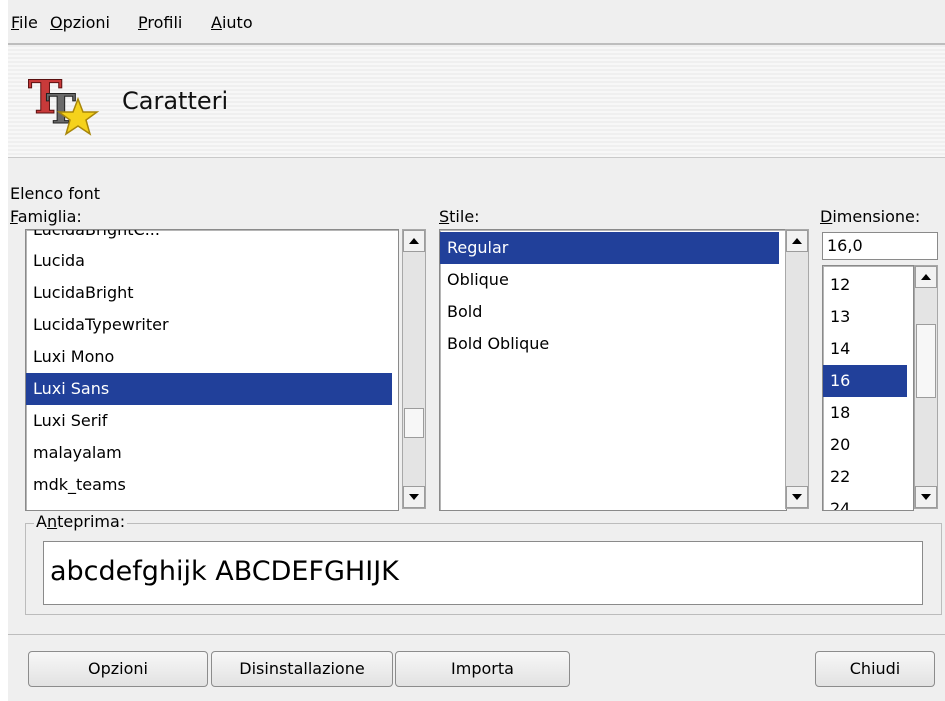 This screenshot has width=945, height=701. I want to click on preview-label-start: A, so click(41, 521).